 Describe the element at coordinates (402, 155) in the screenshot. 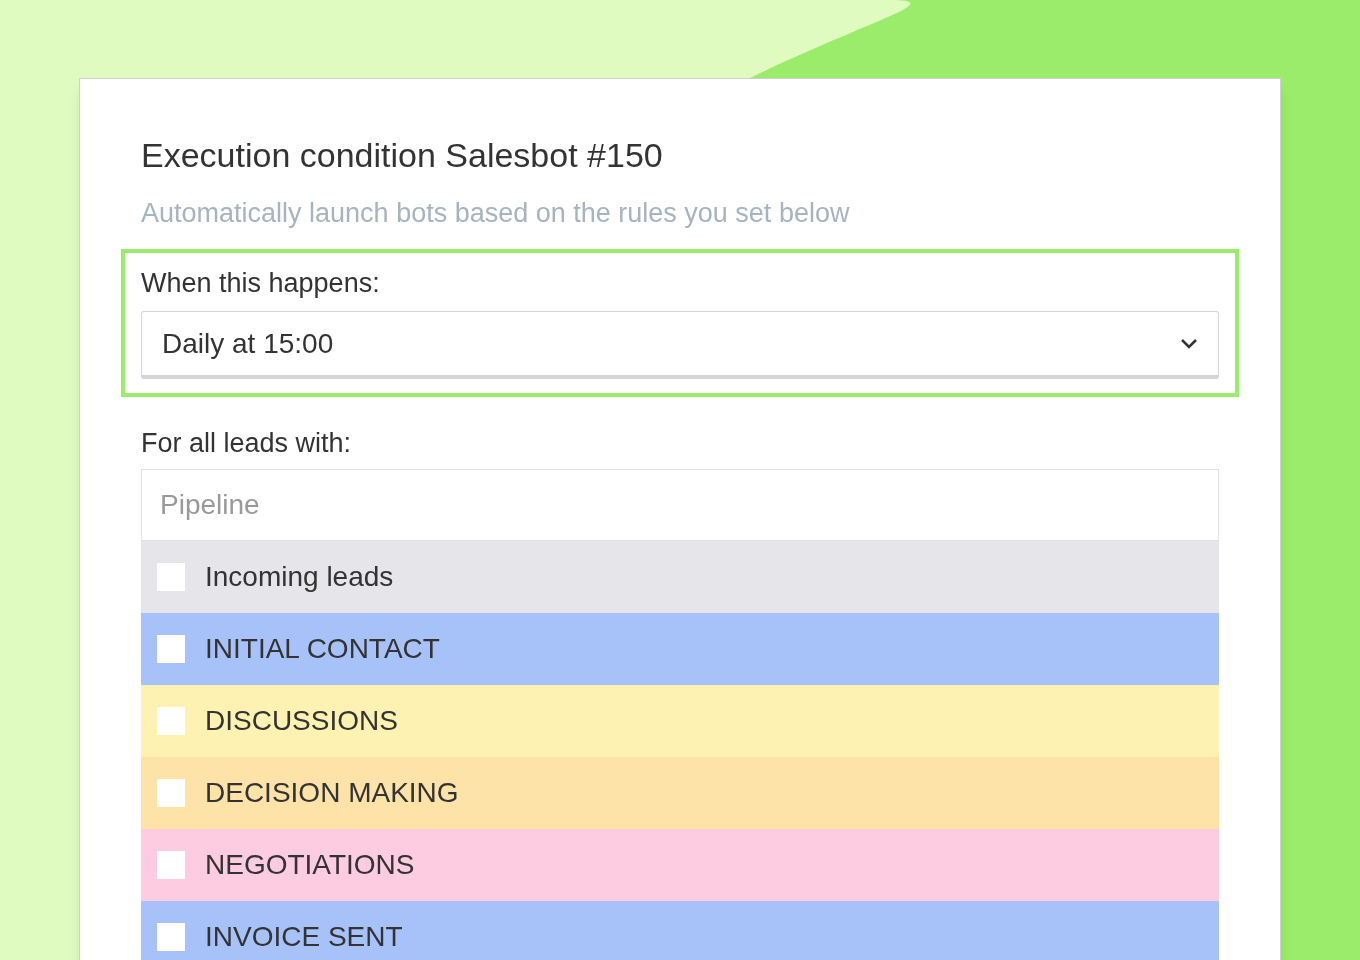

I see `dialog-title: Execution condition Salesbot #150` at that location.